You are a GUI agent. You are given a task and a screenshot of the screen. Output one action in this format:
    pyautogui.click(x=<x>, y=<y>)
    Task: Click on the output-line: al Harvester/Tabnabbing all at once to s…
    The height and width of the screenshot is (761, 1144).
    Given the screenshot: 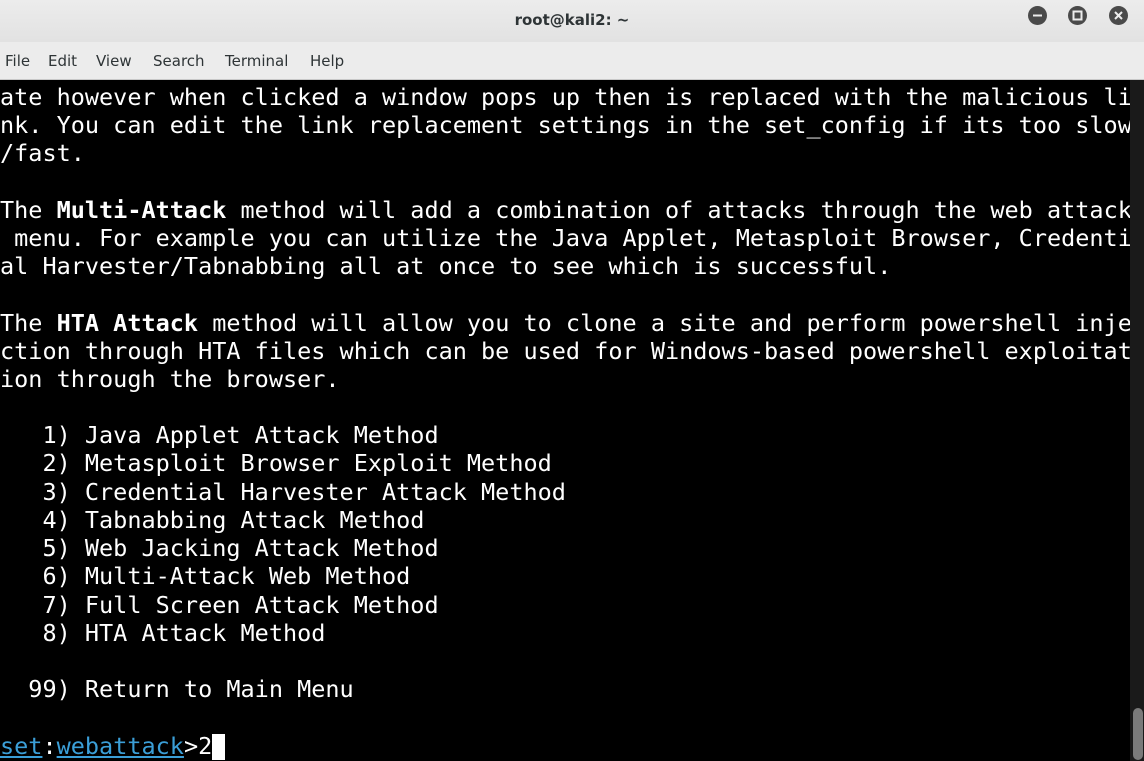 What is the action you would take?
    pyautogui.click(x=446, y=266)
    